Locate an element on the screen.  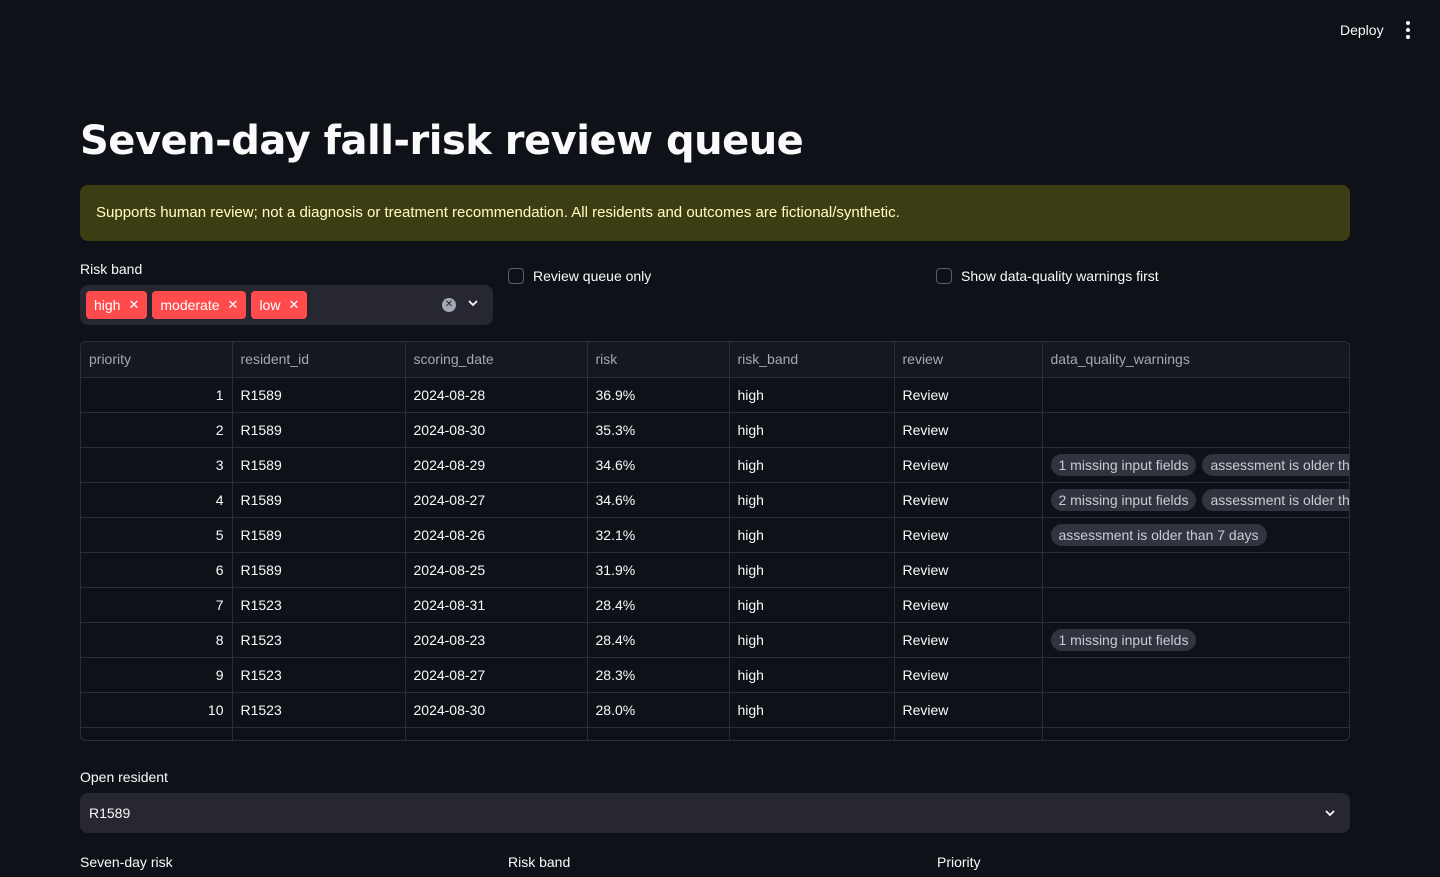
table-cell: 4 is located at coordinates (157, 500).